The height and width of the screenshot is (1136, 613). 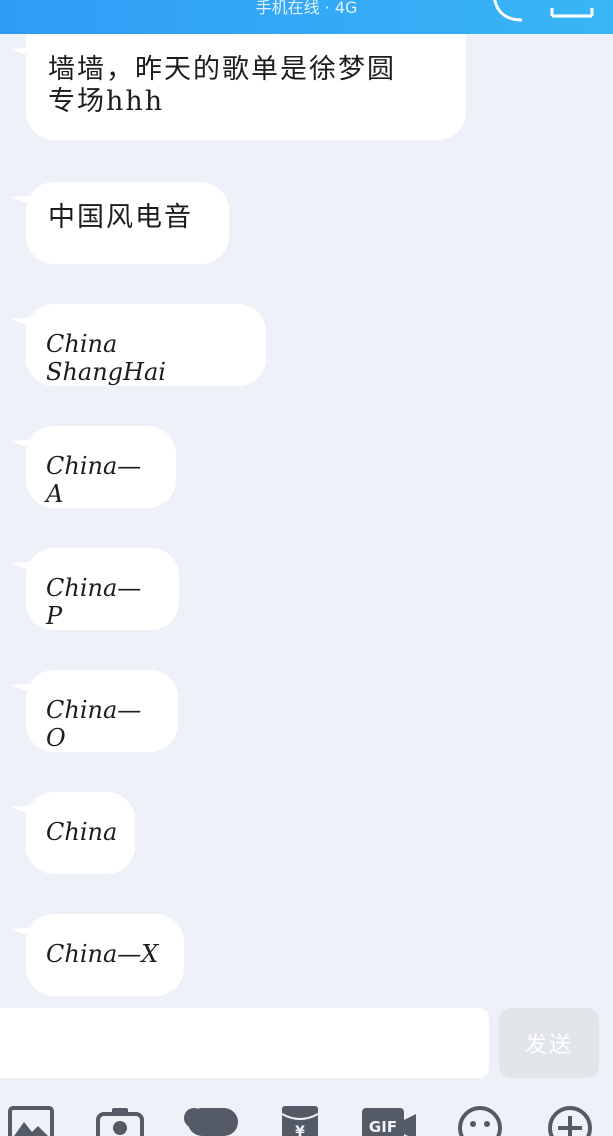 What do you see at coordinates (244, 1043) in the screenshot?
I see `message-input` at bounding box center [244, 1043].